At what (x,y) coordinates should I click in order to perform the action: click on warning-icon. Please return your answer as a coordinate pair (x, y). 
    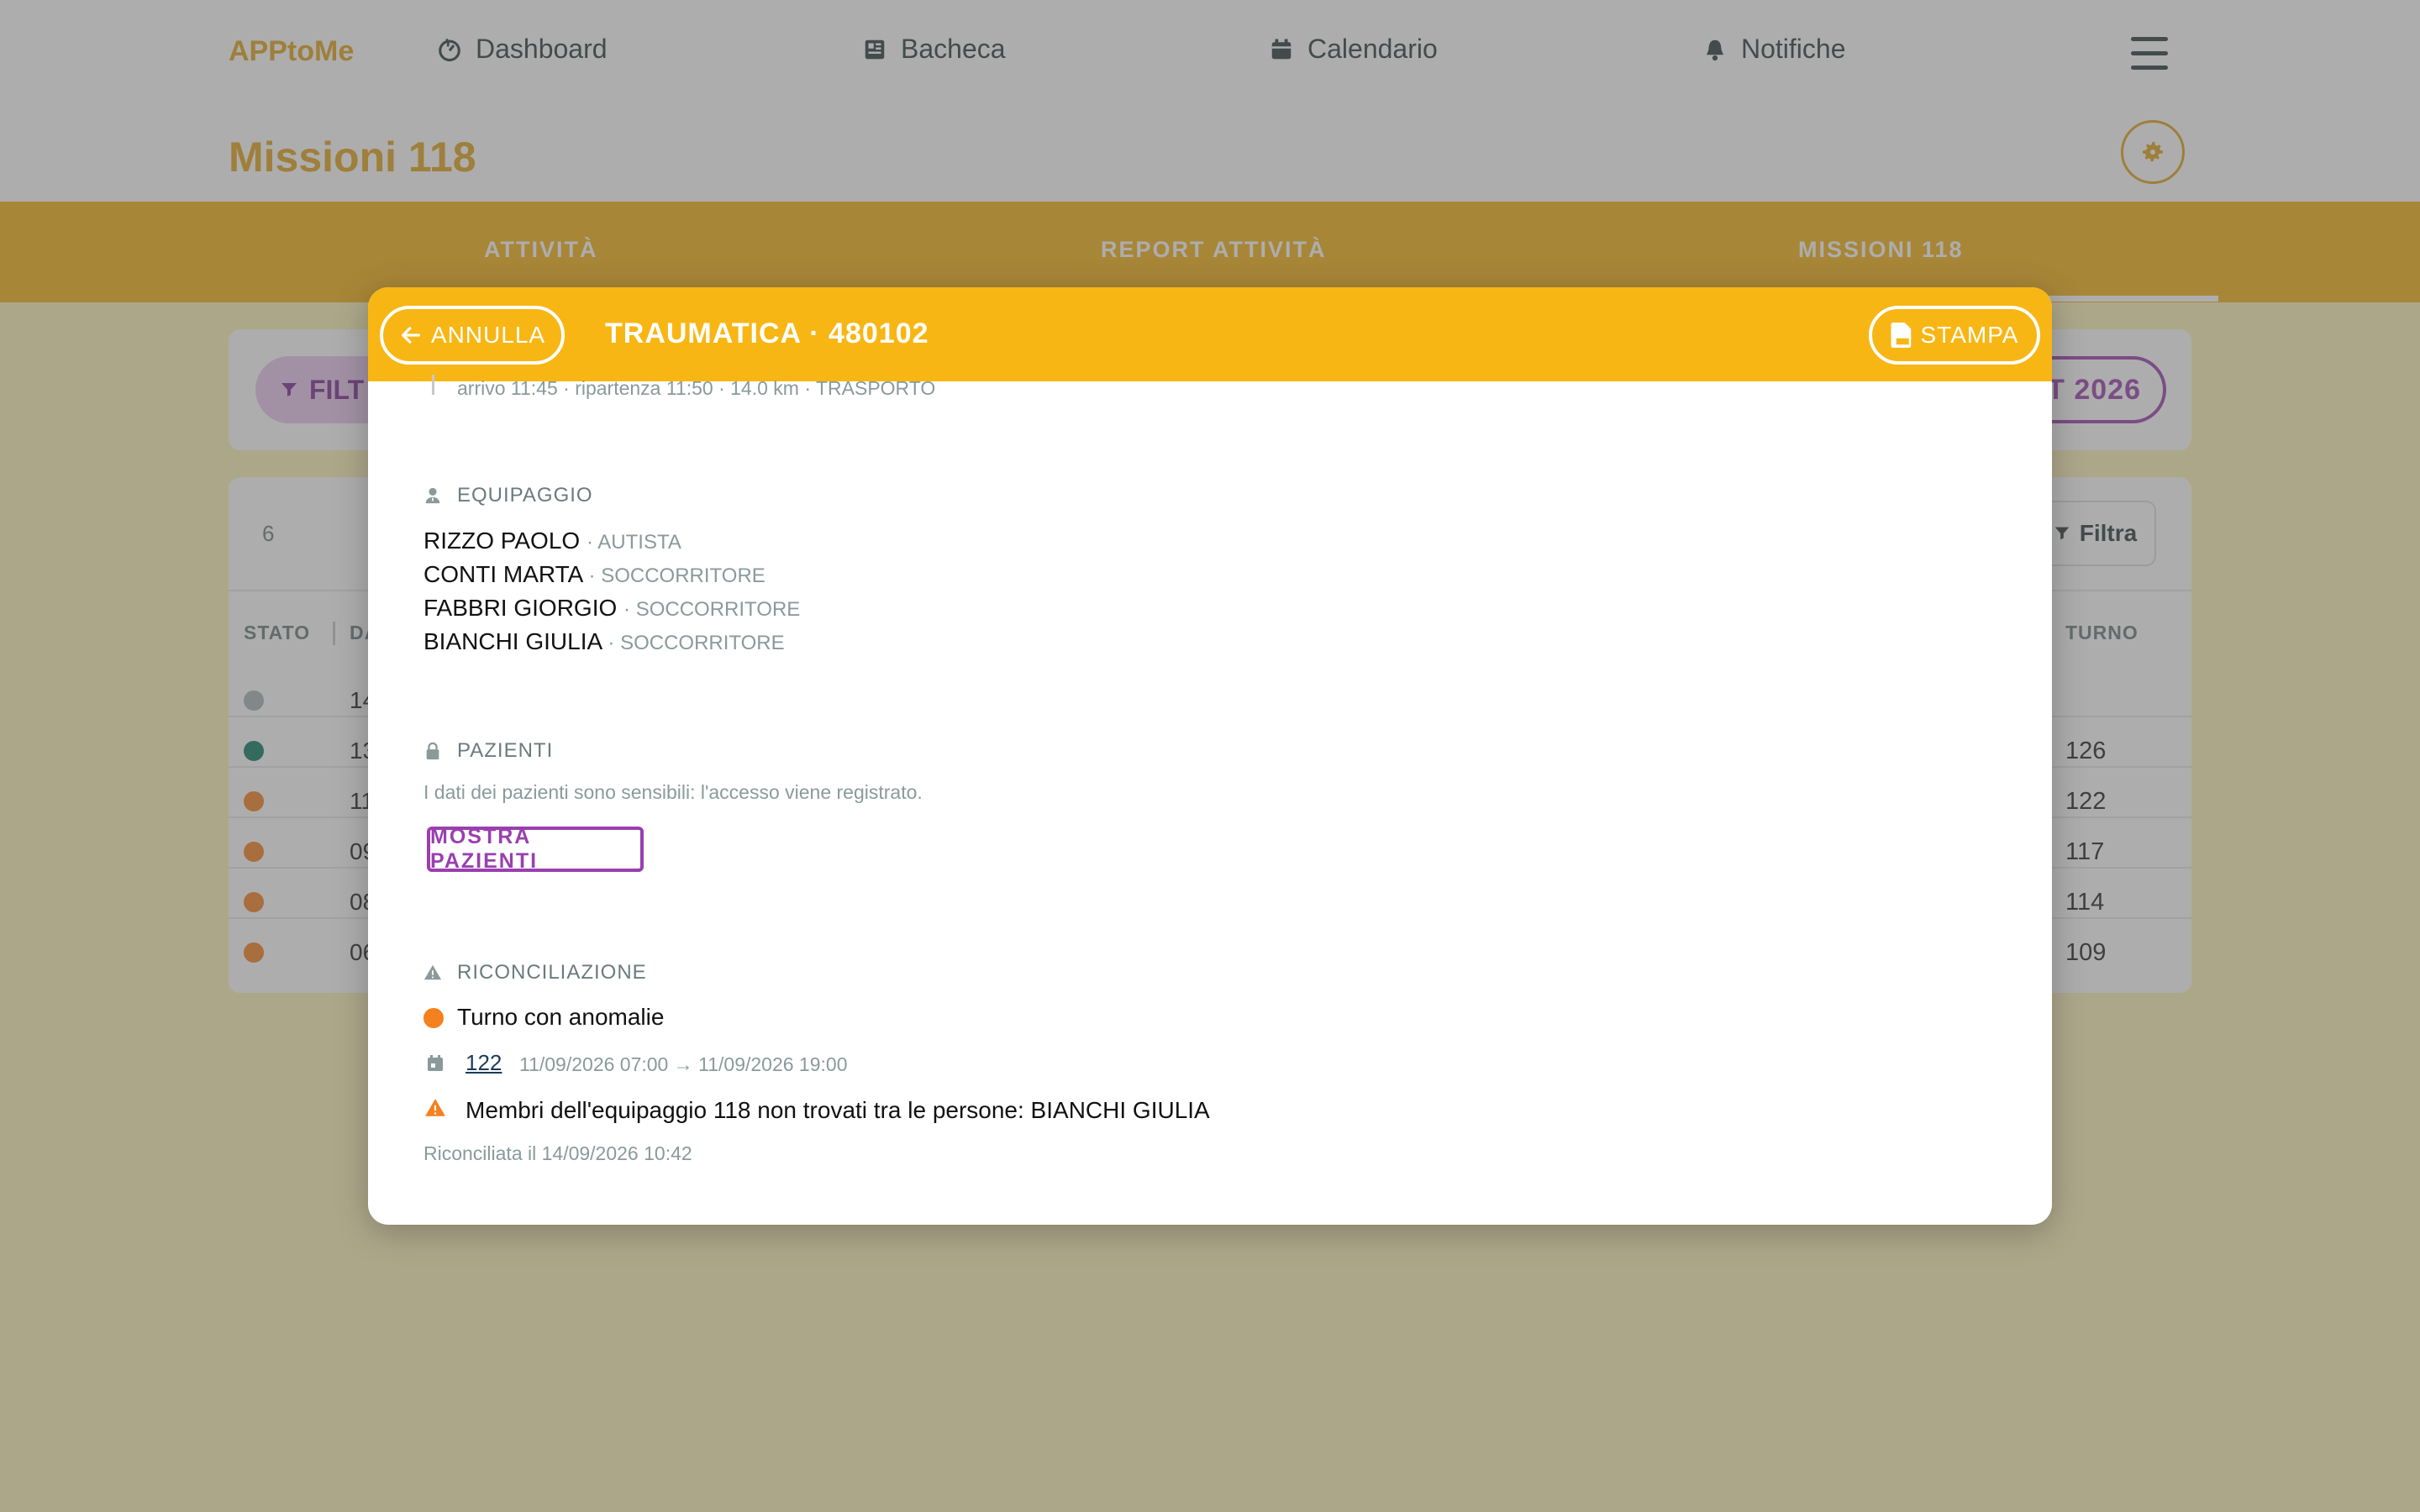
    Looking at the image, I should click on (433, 972).